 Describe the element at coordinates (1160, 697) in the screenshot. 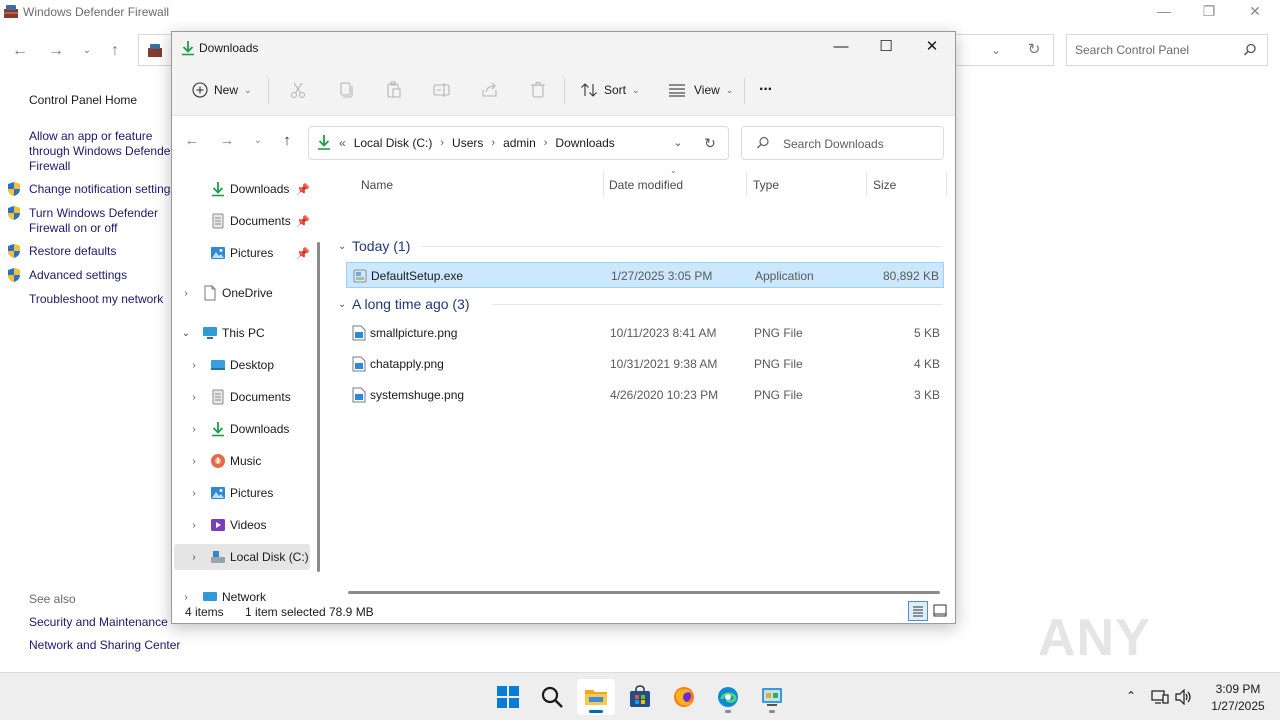

I see `network-tray-icon` at that location.